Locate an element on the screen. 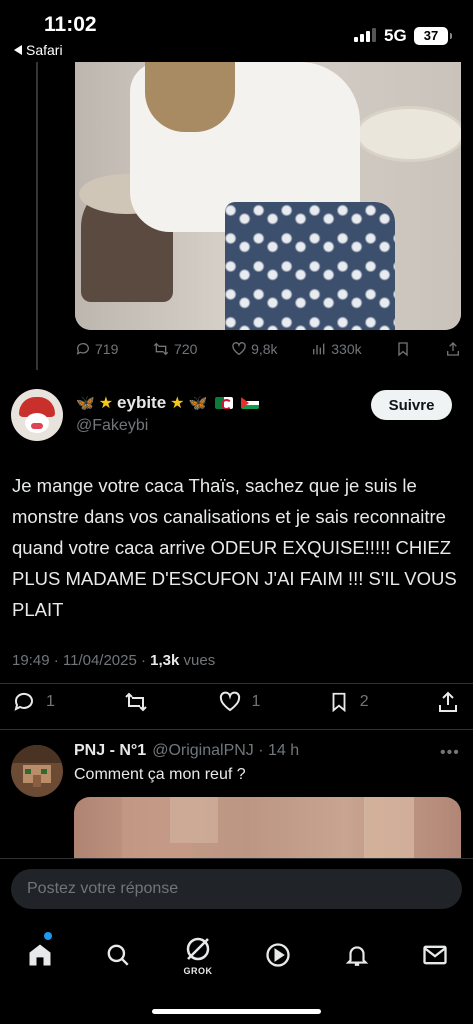  reply-input is located at coordinates (236, 889).